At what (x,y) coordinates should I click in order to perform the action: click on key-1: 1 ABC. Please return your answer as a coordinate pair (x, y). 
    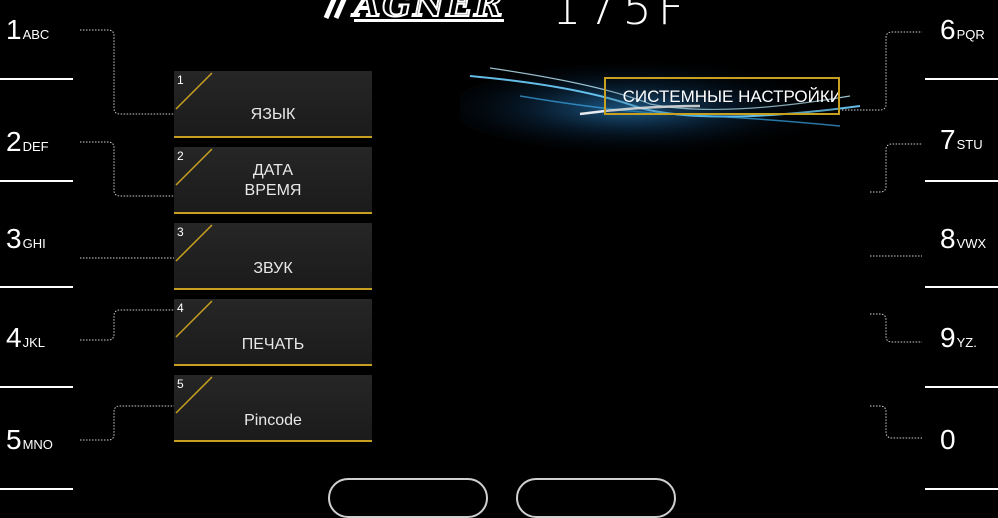
    Looking at the image, I should click on (27, 30).